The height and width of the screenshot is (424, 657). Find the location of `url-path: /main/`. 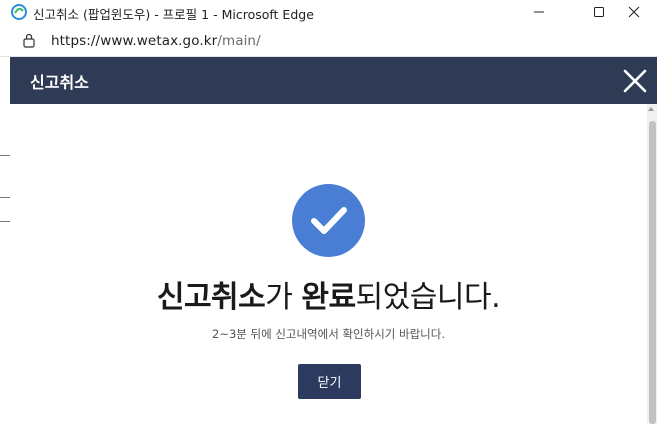

url-path: /main/ is located at coordinates (239, 41).